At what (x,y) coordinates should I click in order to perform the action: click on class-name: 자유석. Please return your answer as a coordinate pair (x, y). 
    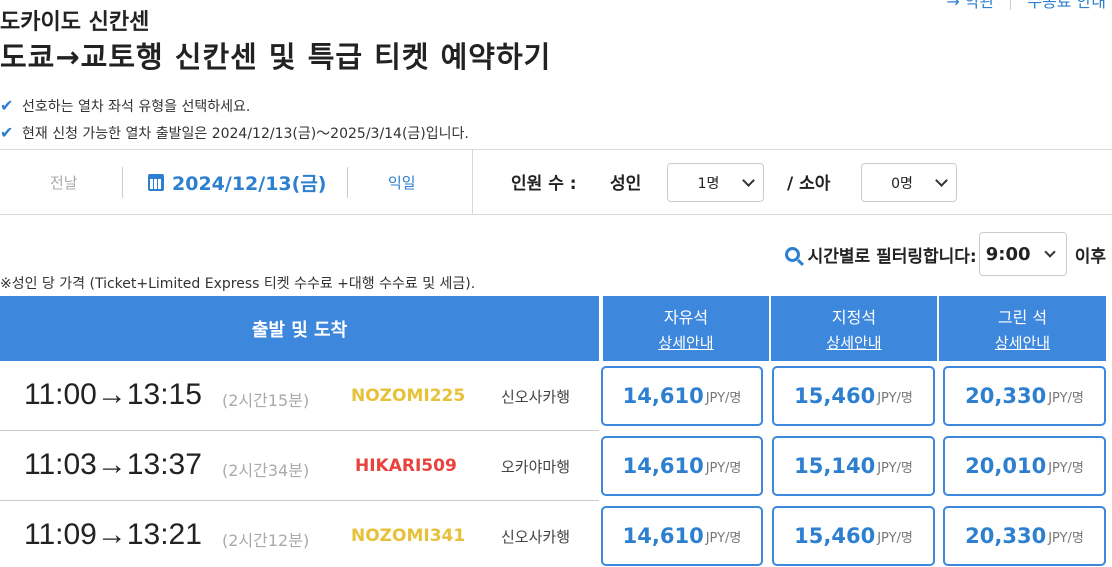
    Looking at the image, I should click on (686, 317).